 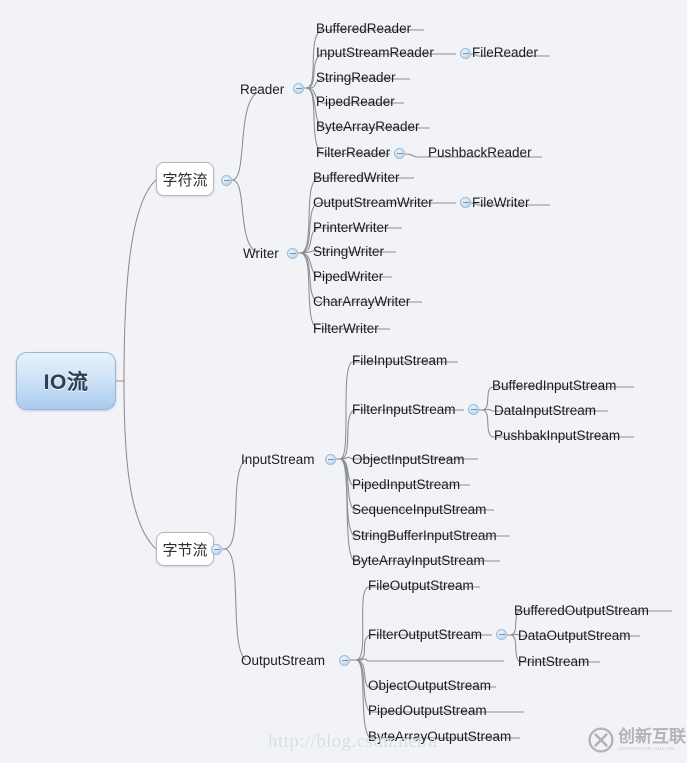 I want to click on root-node: IO流, so click(x=66, y=381).